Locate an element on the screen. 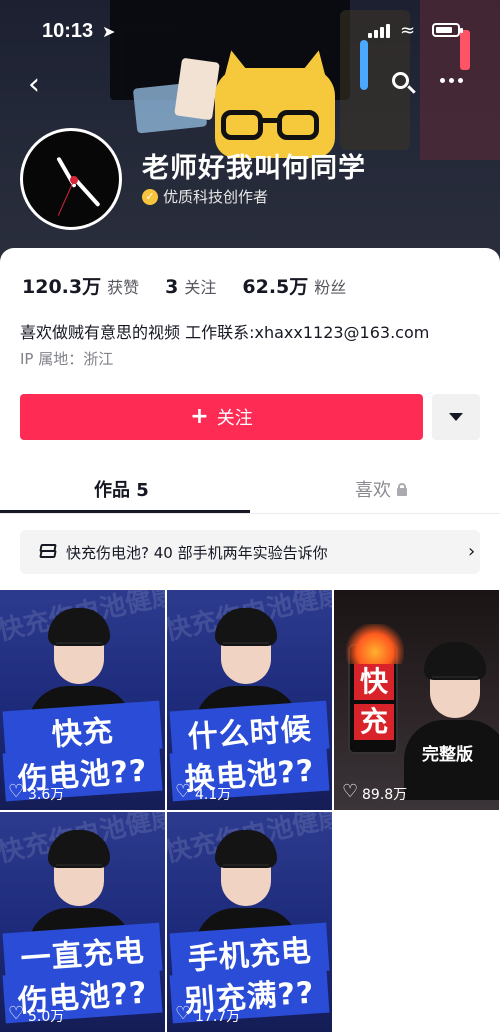  followers-label: 粉丝 is located at coordinates (330, 286).